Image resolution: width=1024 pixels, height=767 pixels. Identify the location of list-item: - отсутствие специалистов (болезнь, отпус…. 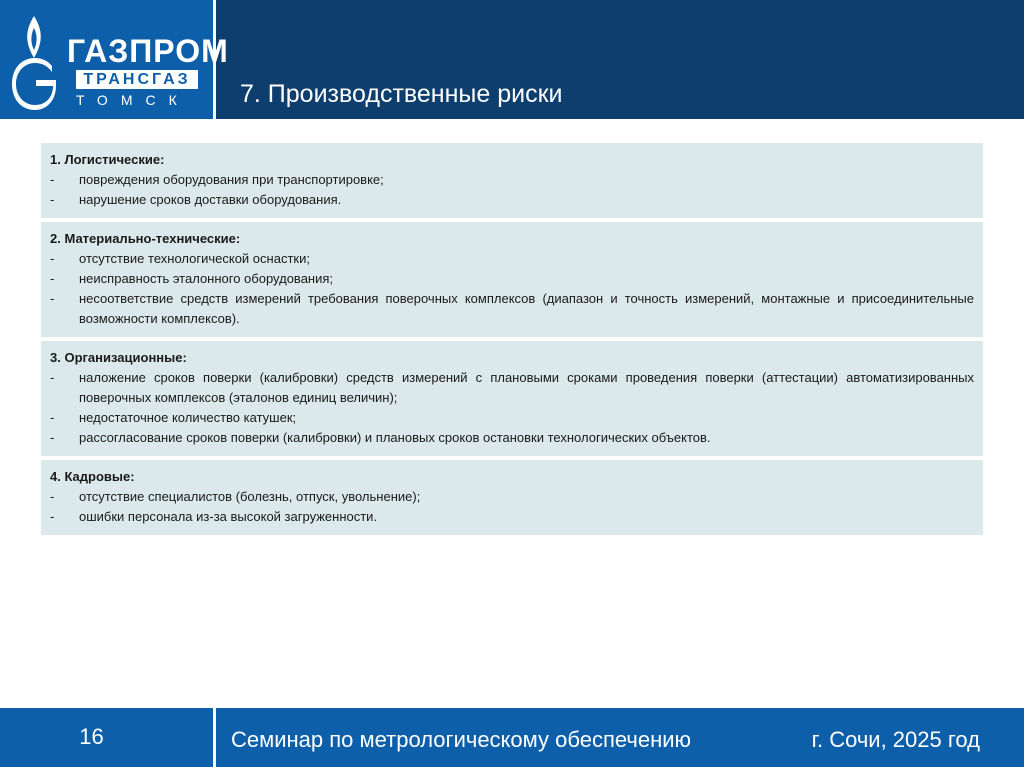
(512, 497).